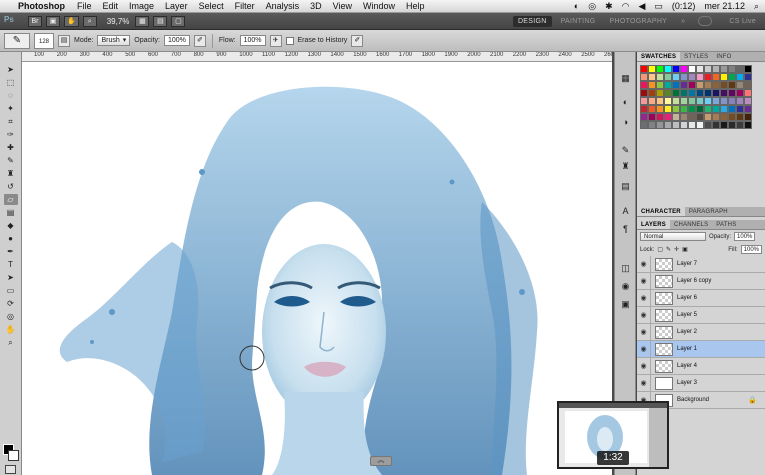 Image resolution: width=765 pixels, height=475 pixels. Describe the element at coordinates (11, 134) in the screenshot. I see `eyedropper-tool-icon: ✑` at that location.